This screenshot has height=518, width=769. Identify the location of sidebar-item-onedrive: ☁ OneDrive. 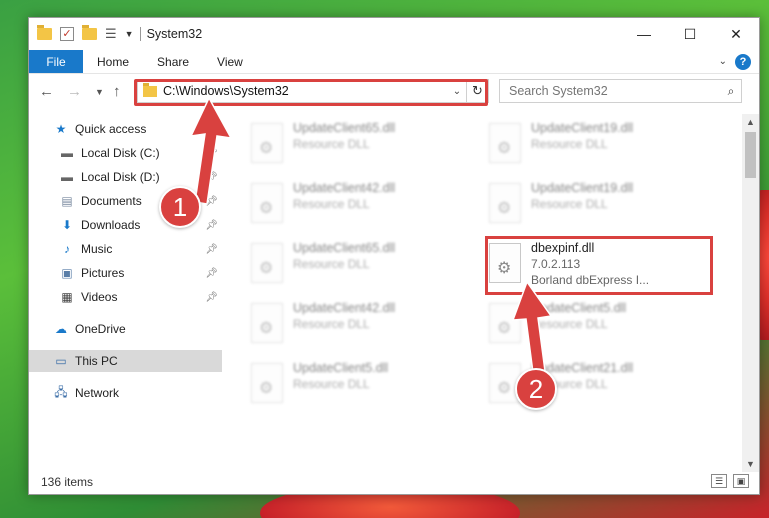
(125, 329).